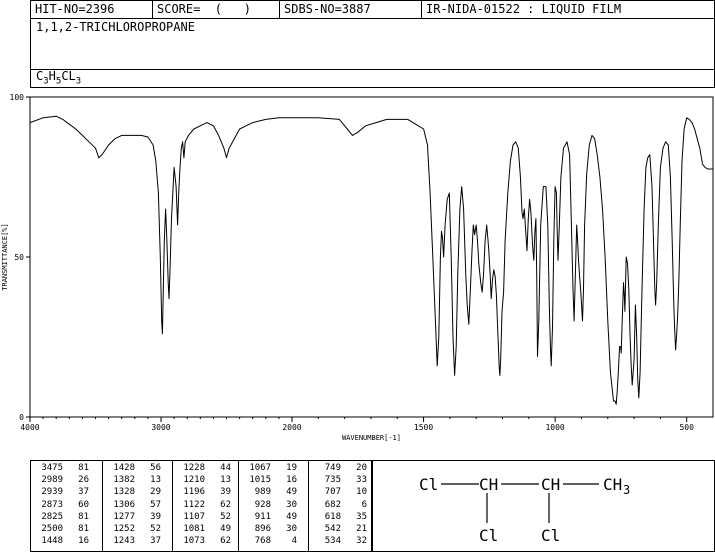 The width and height of the screenshot is (715, 555). What do you see at coordinates (52, 541) in the screenshot?
I see `peak-wavenumber: 1448` at bounding box center [52, 541].